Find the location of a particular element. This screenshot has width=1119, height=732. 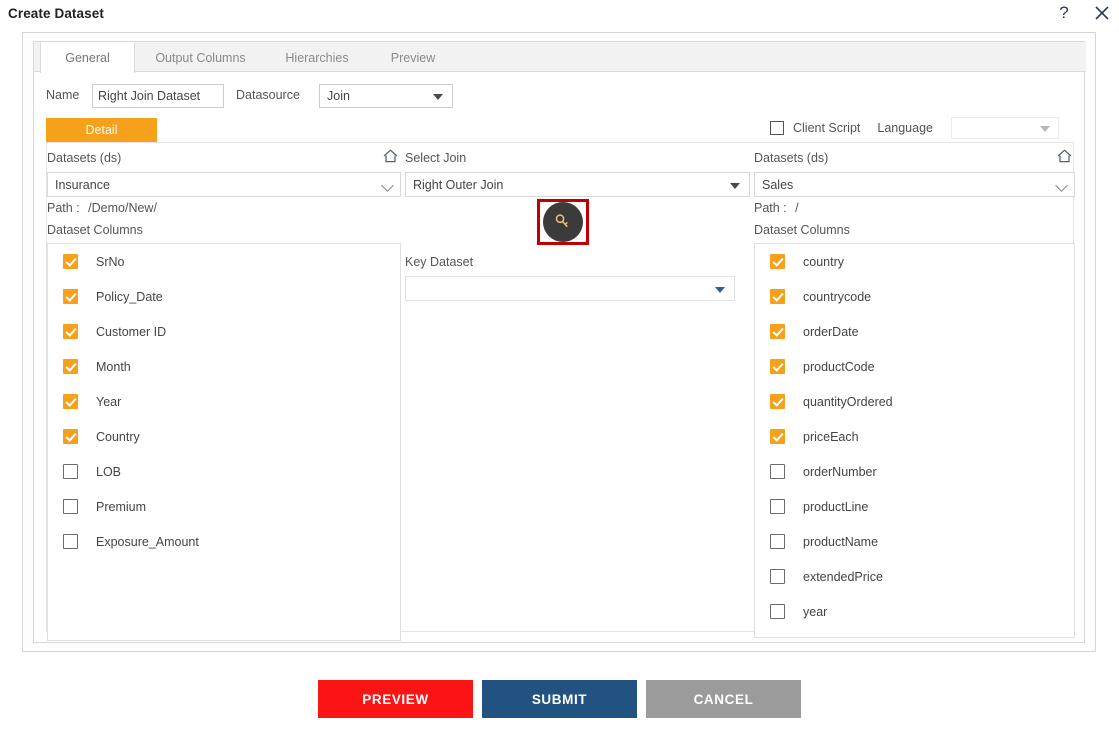

key-dataset-select is located at coordinates (570, 288).